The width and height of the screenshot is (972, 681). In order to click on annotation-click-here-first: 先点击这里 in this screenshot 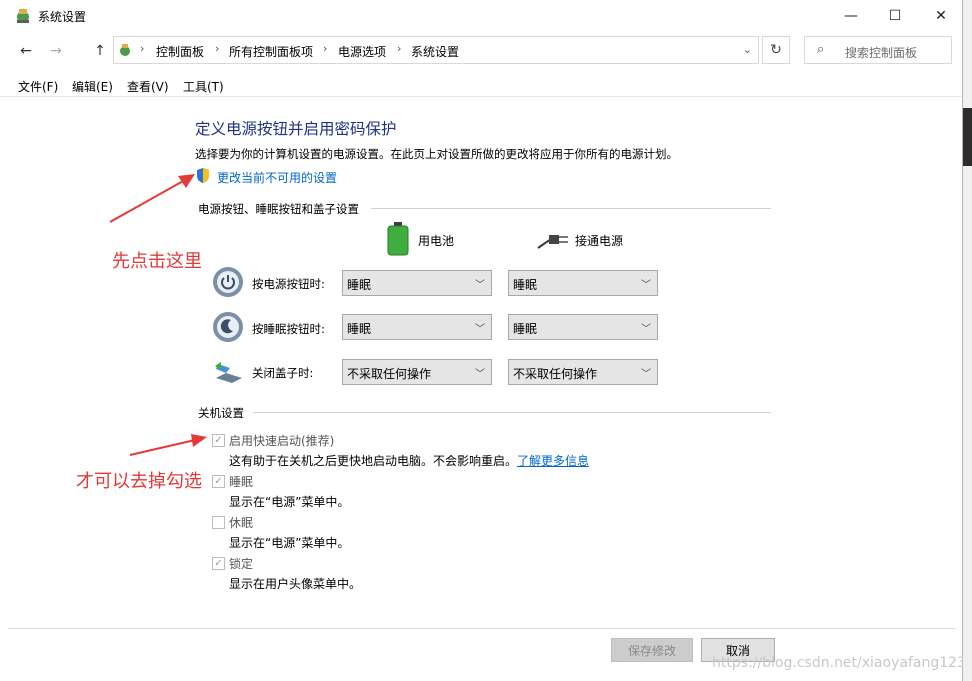, I will do `click(157, 261)`.